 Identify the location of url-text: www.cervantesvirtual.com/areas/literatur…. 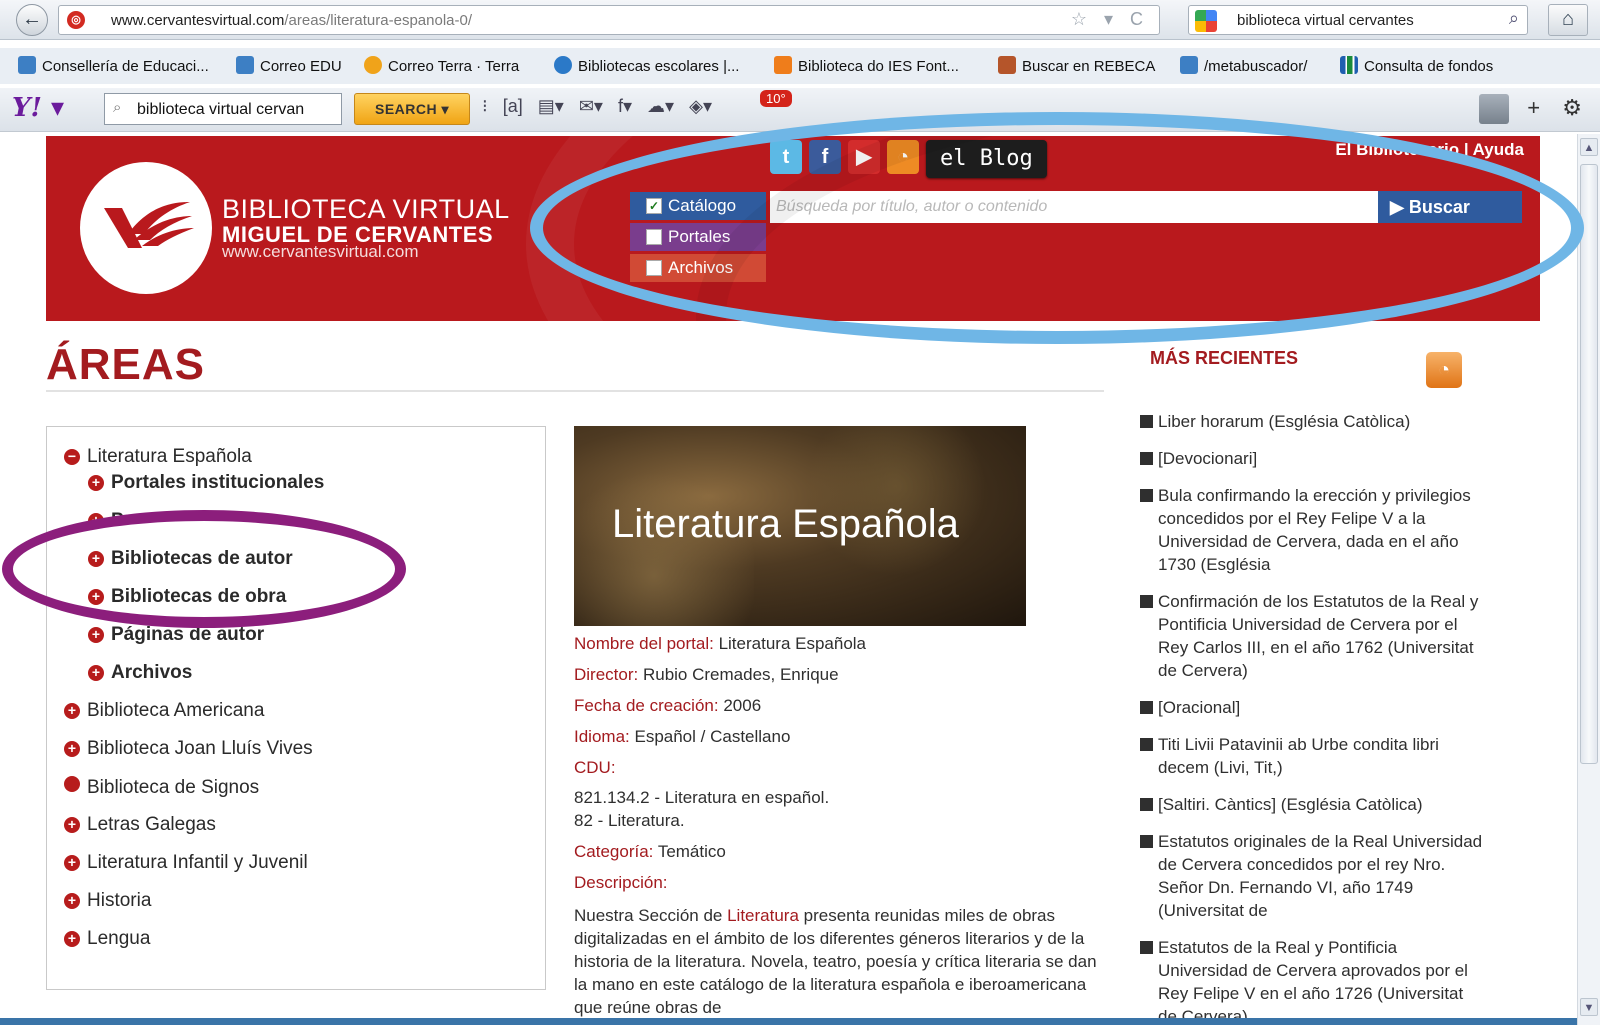
(291, 20).